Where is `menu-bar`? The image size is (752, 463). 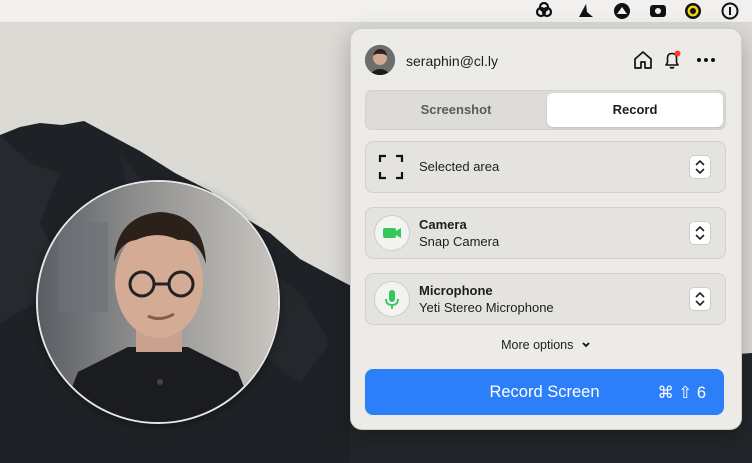 menu-bar is located at coordinates (376, 11).